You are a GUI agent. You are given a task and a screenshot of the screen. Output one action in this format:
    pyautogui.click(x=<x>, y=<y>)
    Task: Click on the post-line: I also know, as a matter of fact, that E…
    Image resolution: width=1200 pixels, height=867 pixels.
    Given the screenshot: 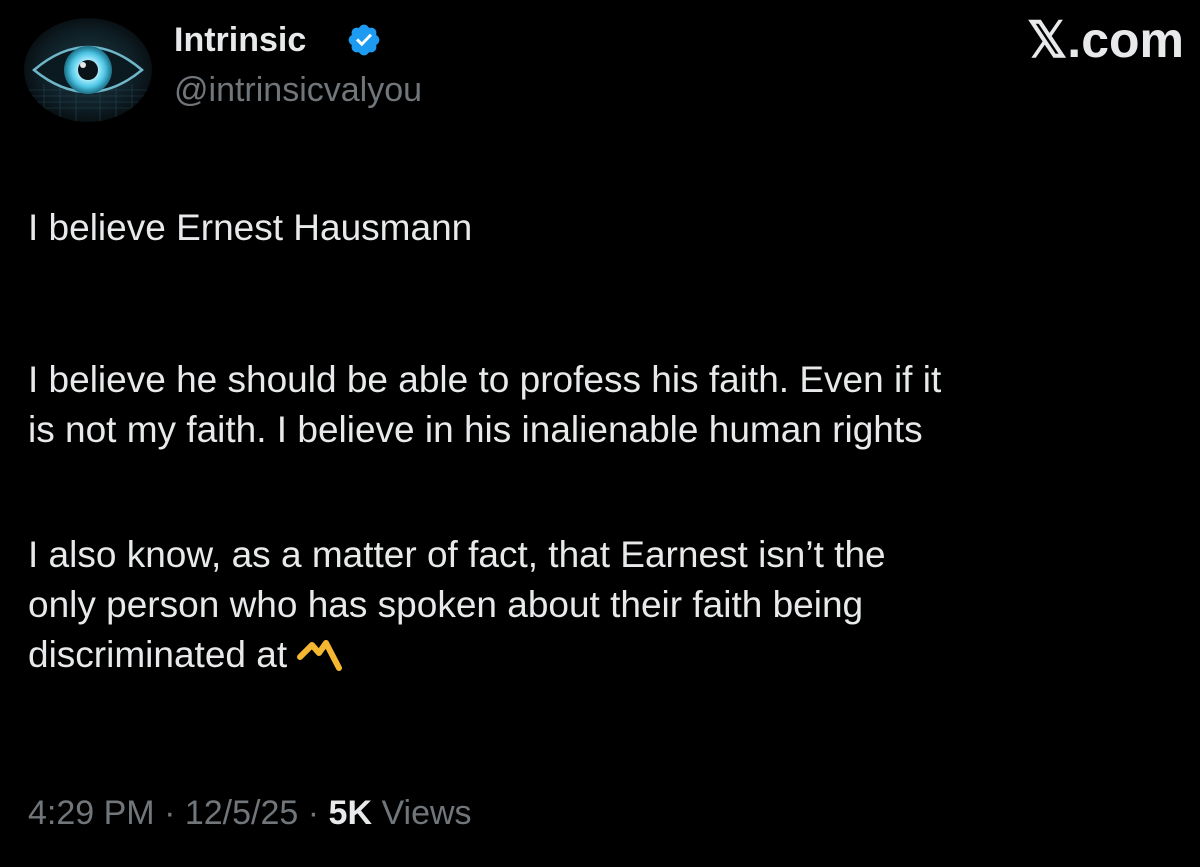 What is the action you would take?
    pyautogui.click(x=457, y=554)
    